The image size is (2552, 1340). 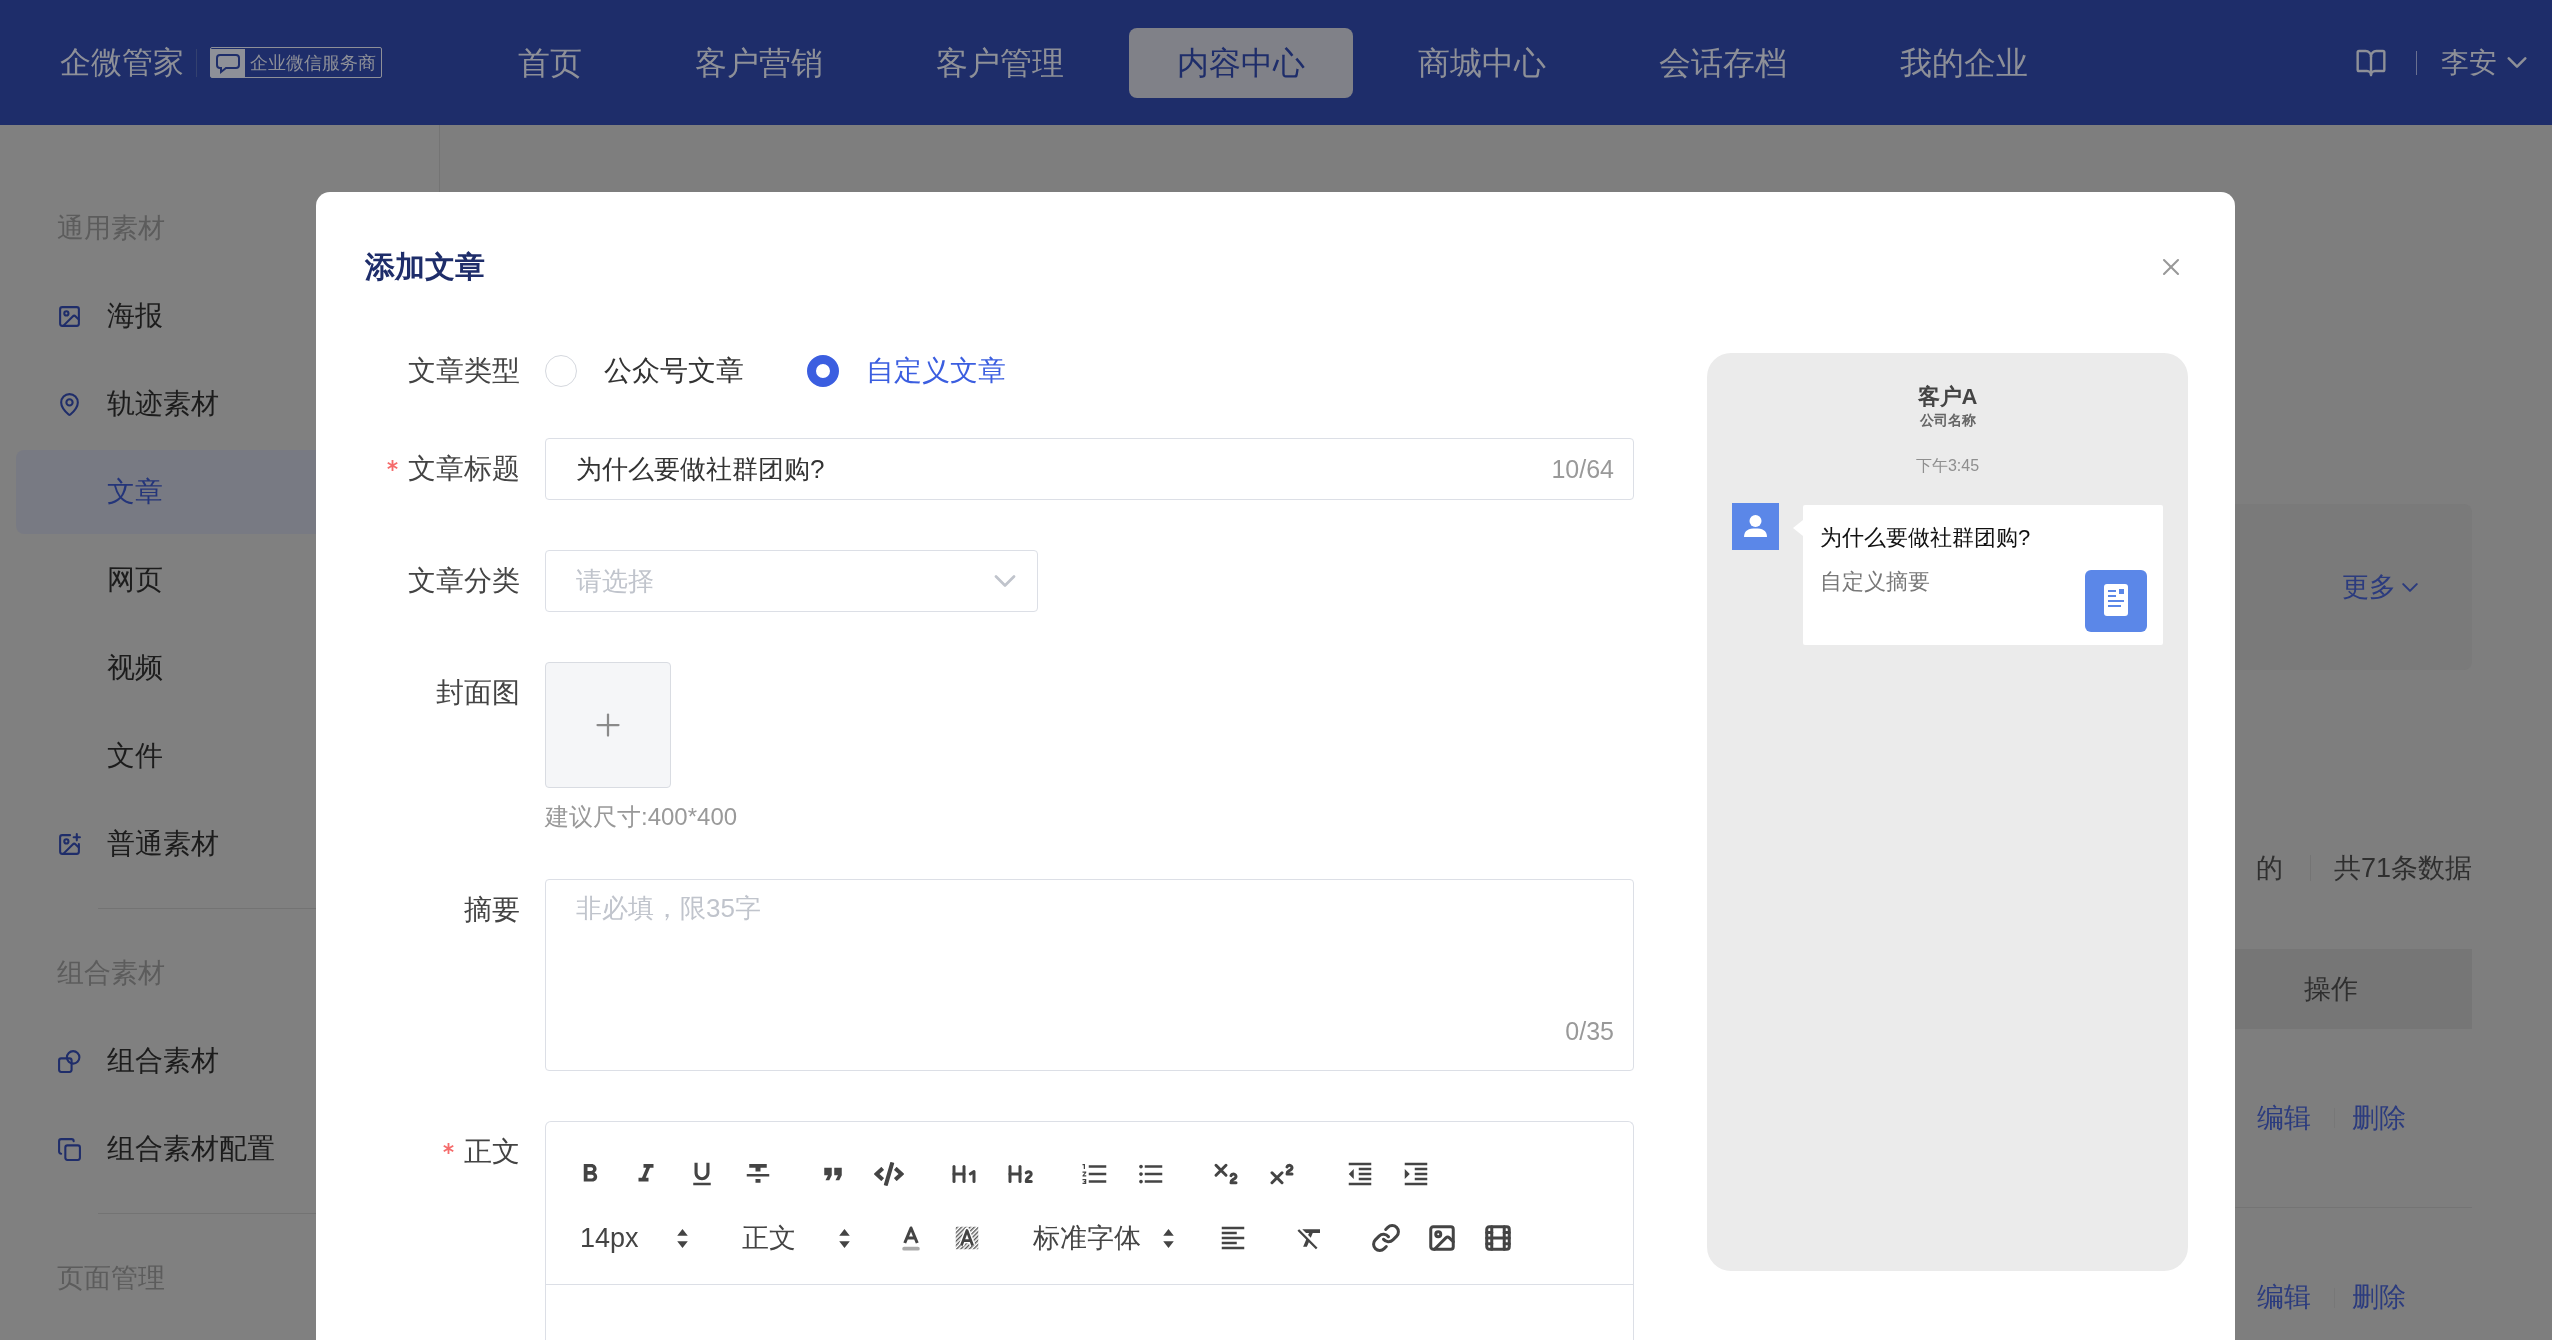 What do you see at coordinates (906, 371) in the screenshot?
I see `radio-option: 自定义文章` at bounding box center [906, 371].